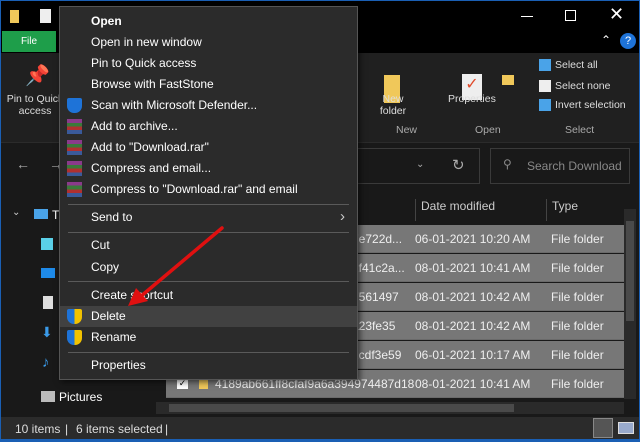 The width and height of the screenshot is (640, 442). Describe the element at coordinates (176, 266) in the screenshot. I see `red-arrow-annotation` at that location.